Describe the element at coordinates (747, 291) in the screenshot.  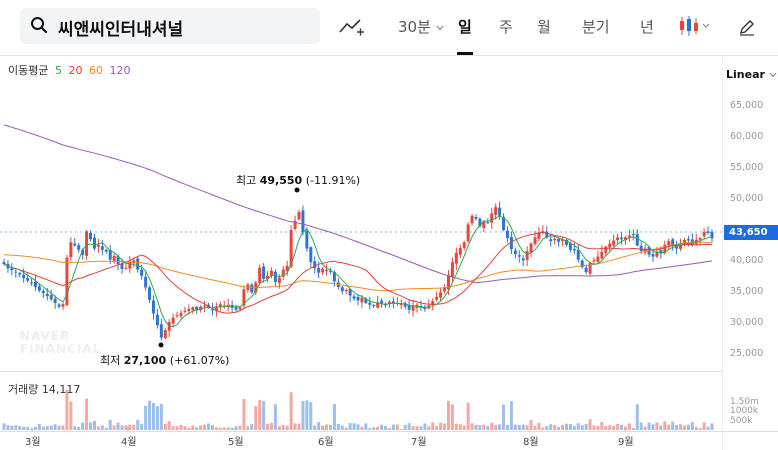
I see `y-tick-label: 35,000` at that location.